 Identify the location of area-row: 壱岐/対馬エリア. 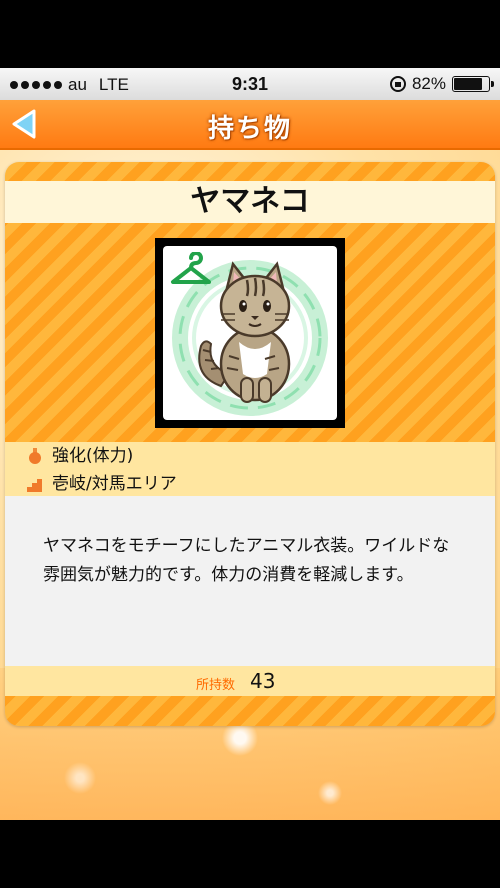
(250, 484).